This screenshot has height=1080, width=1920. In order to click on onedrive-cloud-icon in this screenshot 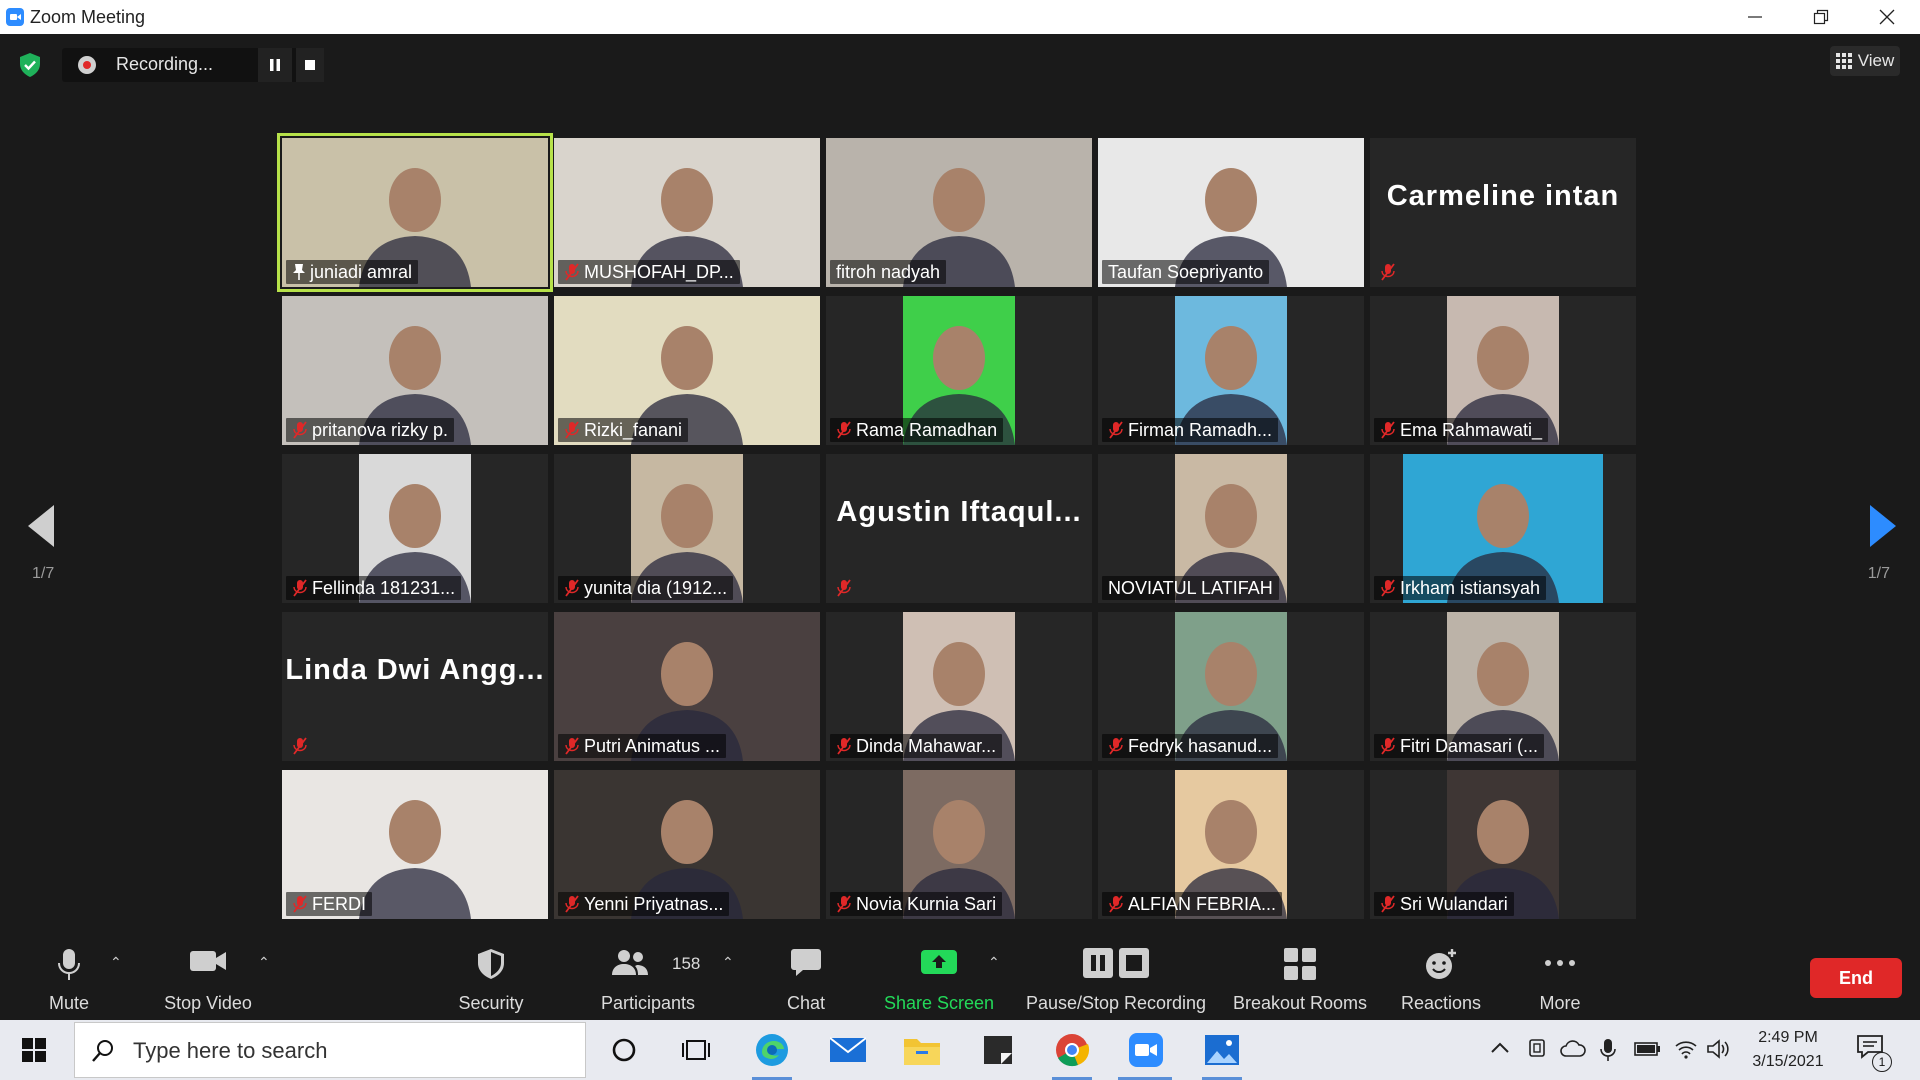, I will do `click(1573, 1049)`.